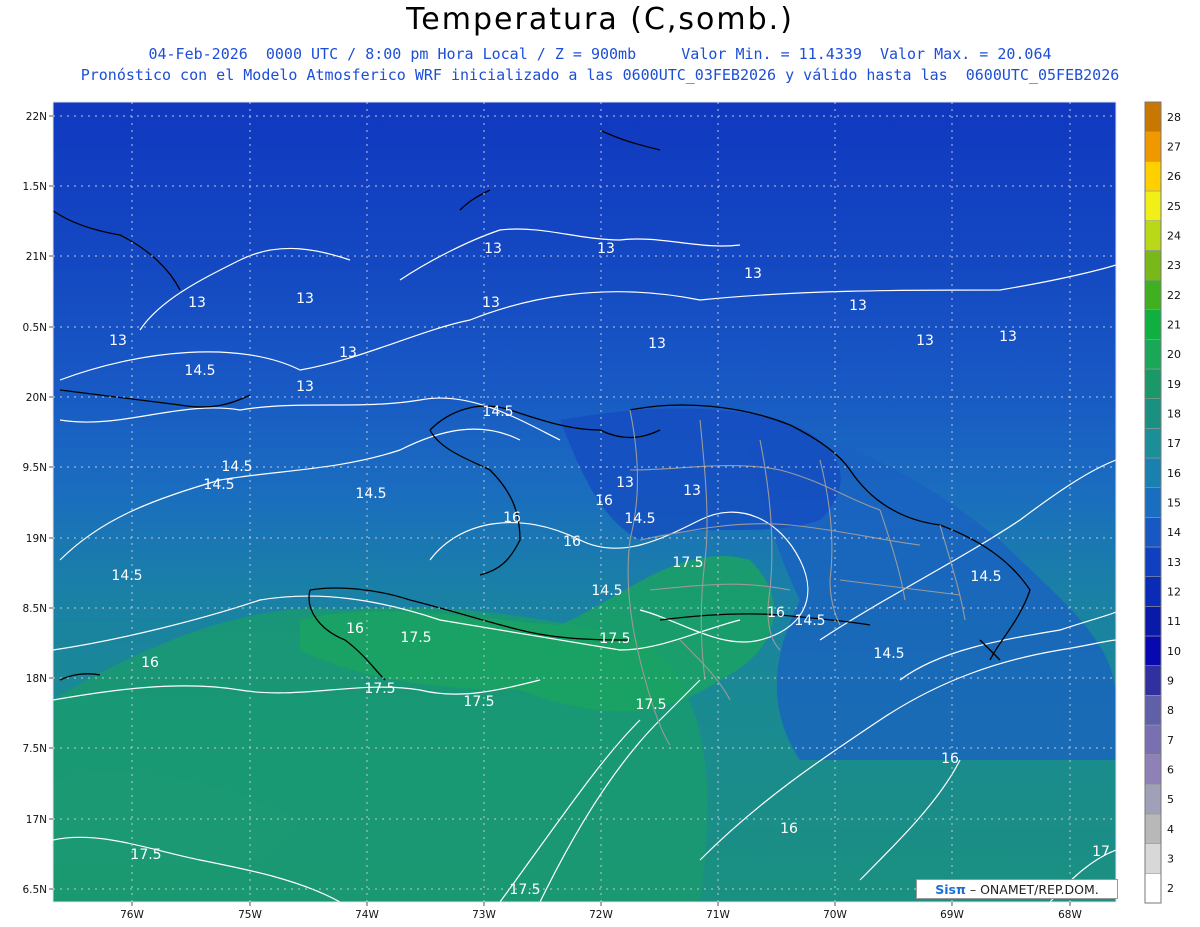 Image resolution: width=1200 pixels, height=927 pixels. What do you see at coordinates (835, 915) in the screenshot?
I see `lon-tick-label: 70W` at bounding box center [835, 915].